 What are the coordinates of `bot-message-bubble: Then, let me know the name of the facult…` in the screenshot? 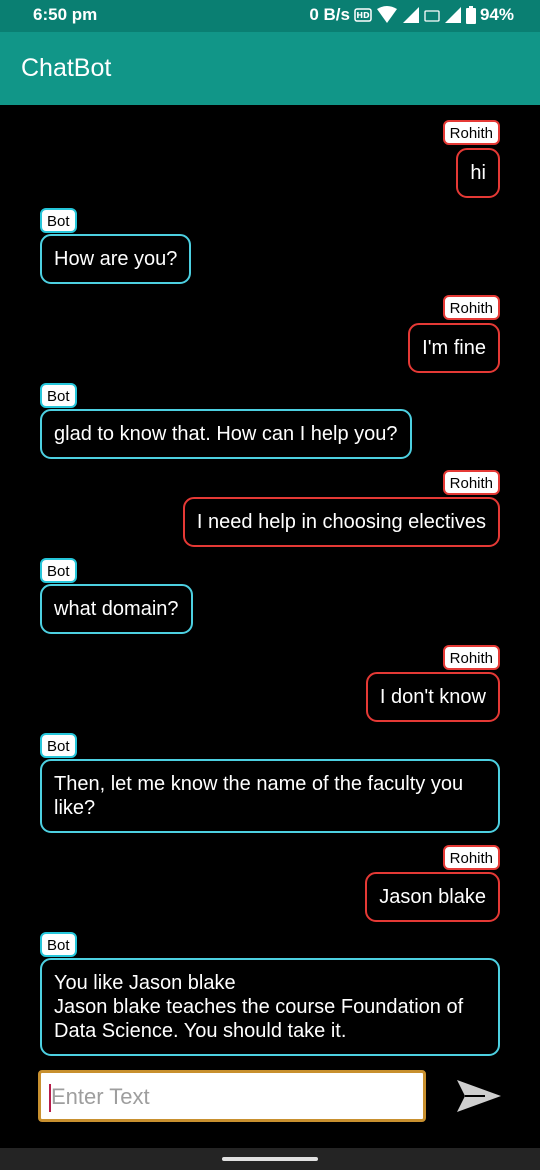 It's located at (270, 796).